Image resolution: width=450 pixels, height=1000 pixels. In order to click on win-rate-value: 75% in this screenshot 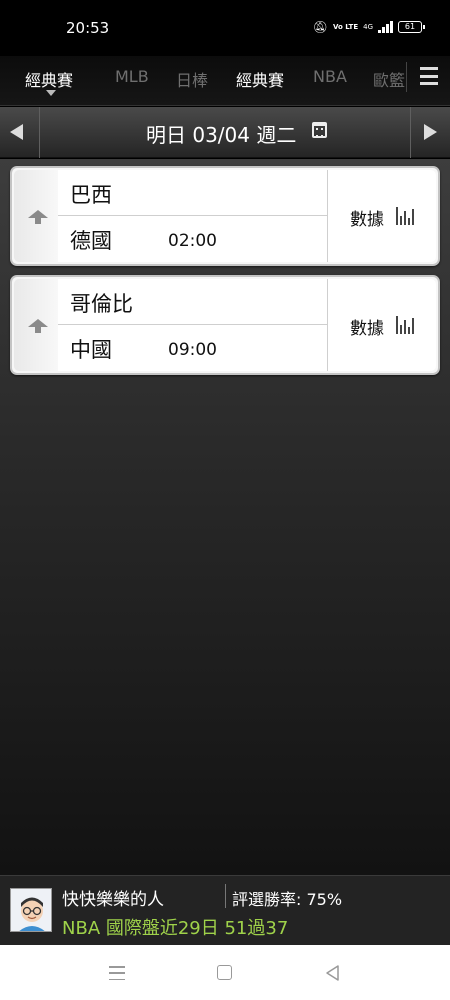, I will do `click(324, 899)`.